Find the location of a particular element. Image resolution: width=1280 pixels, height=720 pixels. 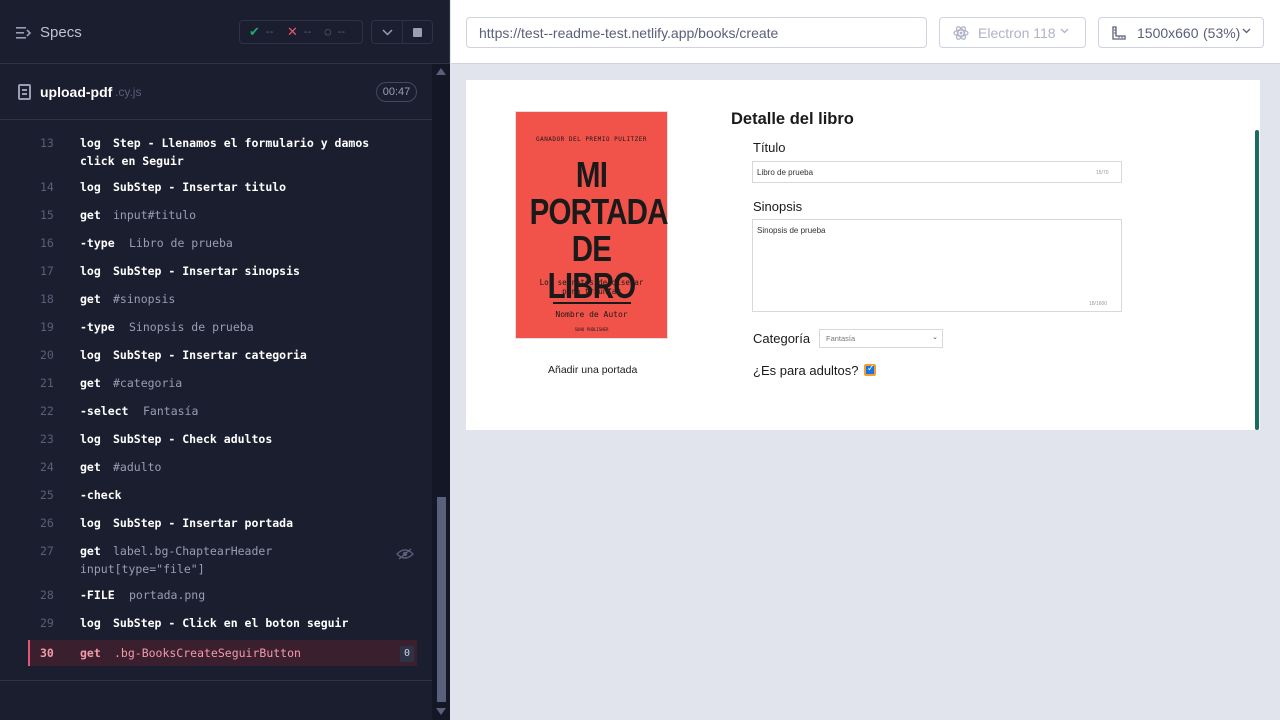

spec-file-name: upload-pdf is located at coordinates (76, 92).